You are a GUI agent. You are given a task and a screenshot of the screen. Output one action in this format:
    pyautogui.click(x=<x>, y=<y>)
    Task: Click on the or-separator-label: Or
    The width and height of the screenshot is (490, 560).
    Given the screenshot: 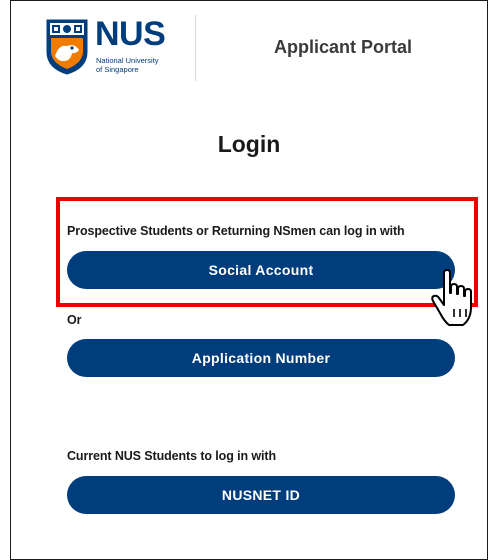 What is the action you would take?
    pyautogui.click(x=74, y=320)
    